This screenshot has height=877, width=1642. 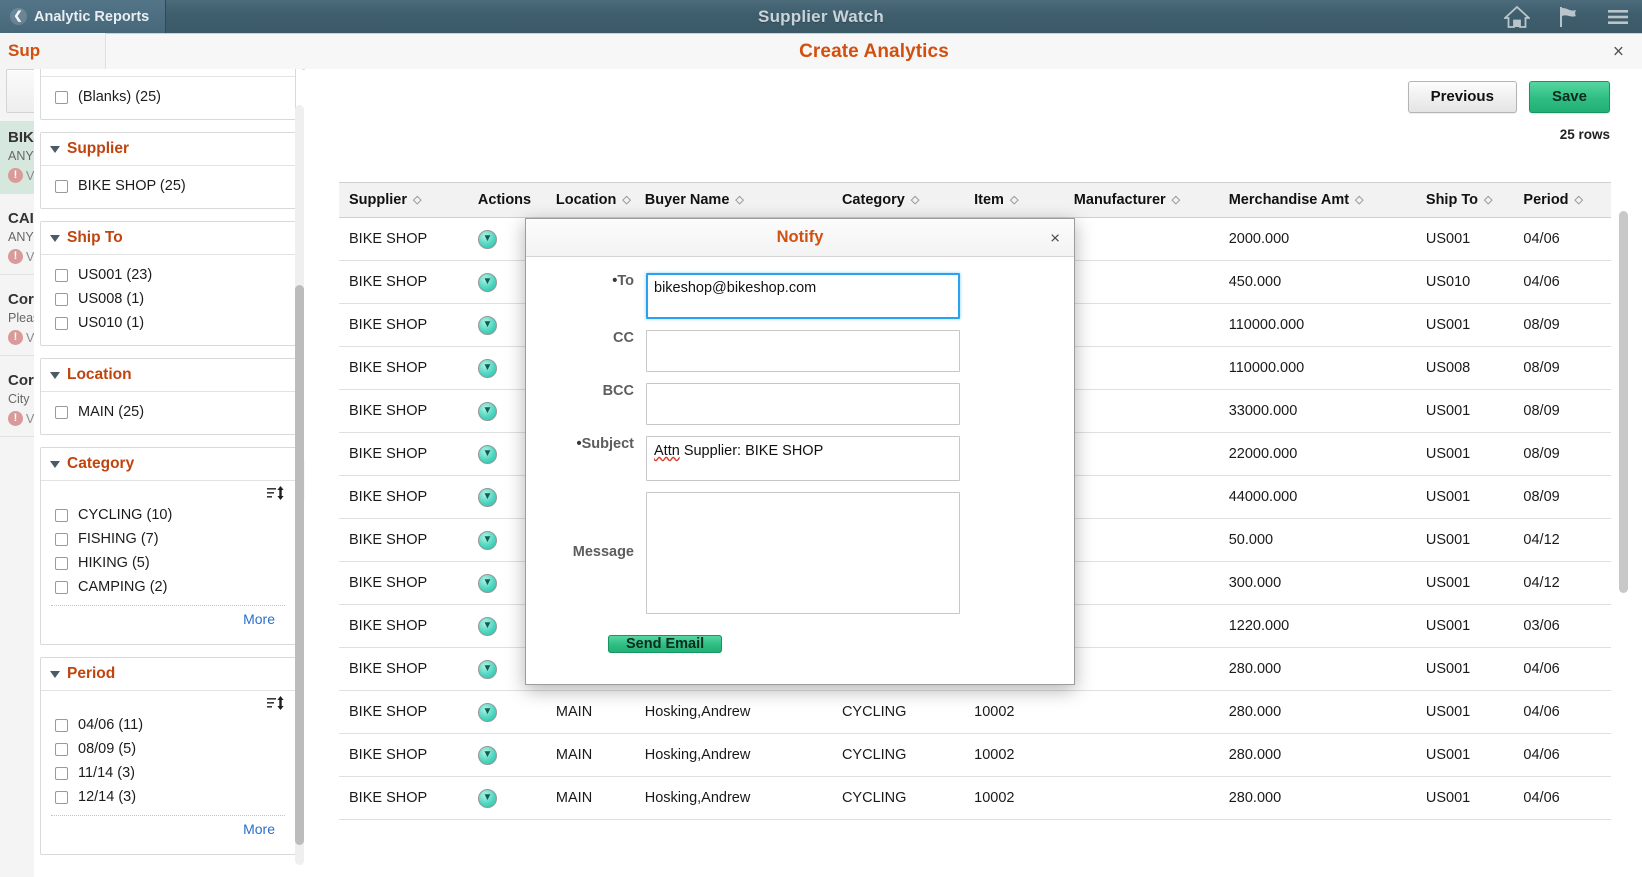 What do you see at coordinates (623, 338) in the screenshot?
I see `cc-field-label: CC` at bounding box center [623, 338].